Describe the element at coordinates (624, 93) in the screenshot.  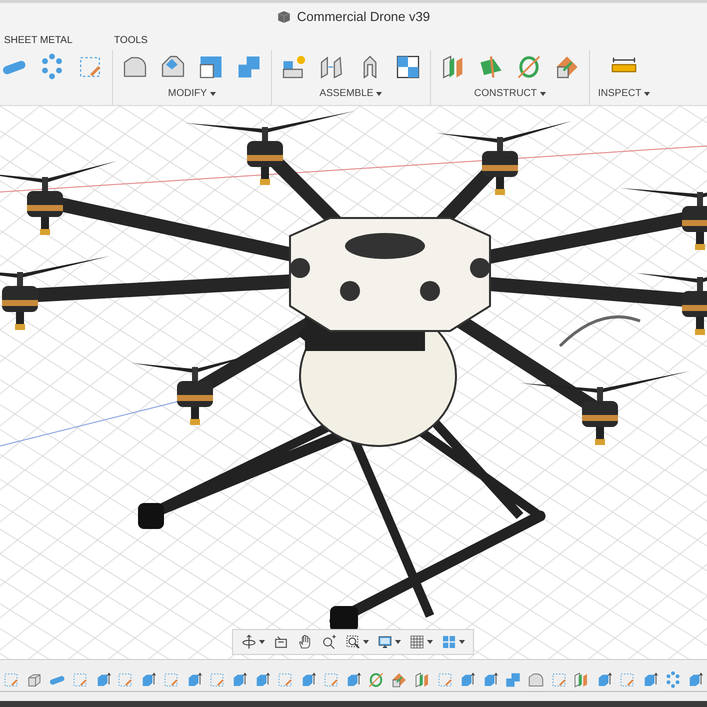
I see `group-menu-button: INSPECT` at that location.